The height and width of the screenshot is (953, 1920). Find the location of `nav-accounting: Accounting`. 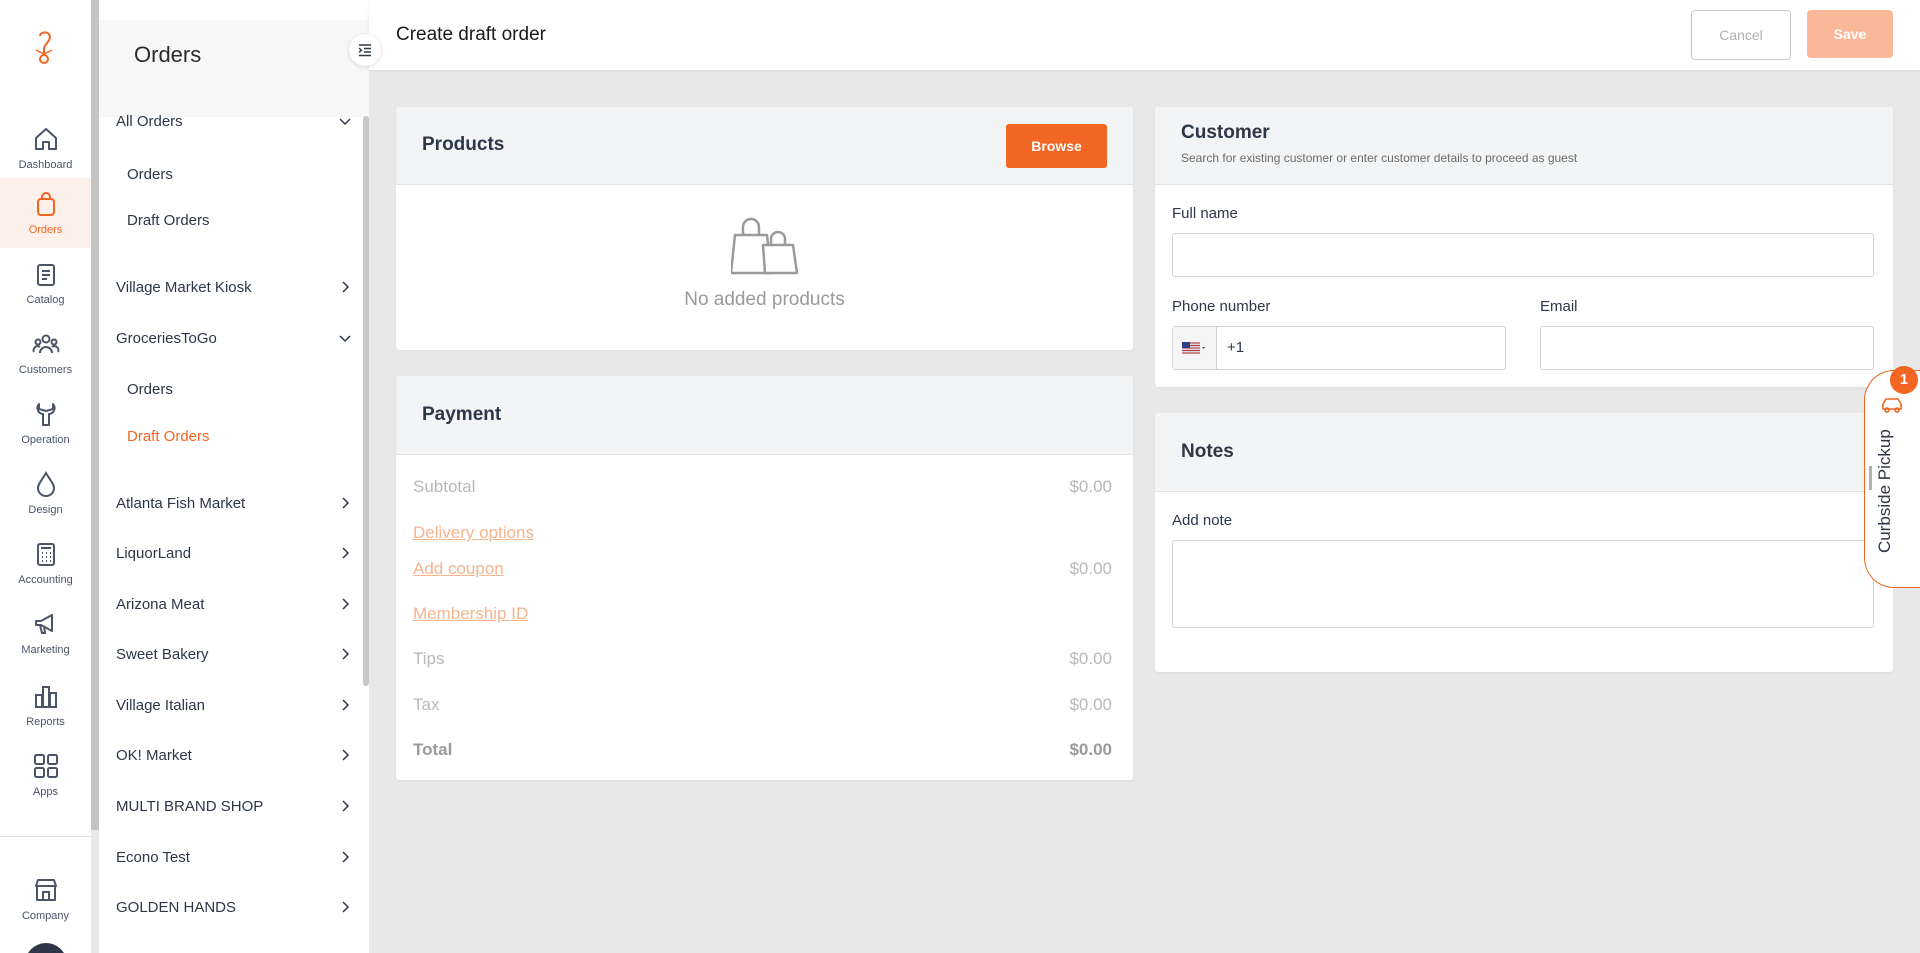

nav-accounting: Accounting is located at coordinates (45, 563).